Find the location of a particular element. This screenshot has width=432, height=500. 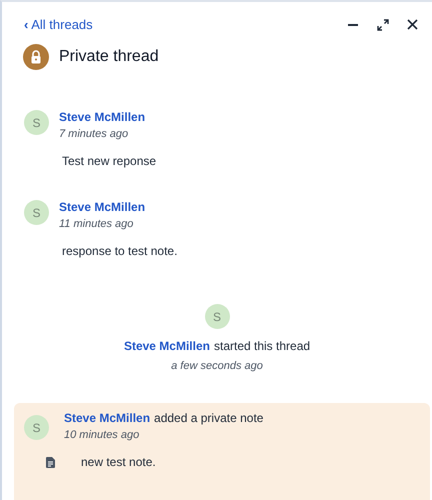

timestamp: a few seconds ago is located at coordinates (217, 366).